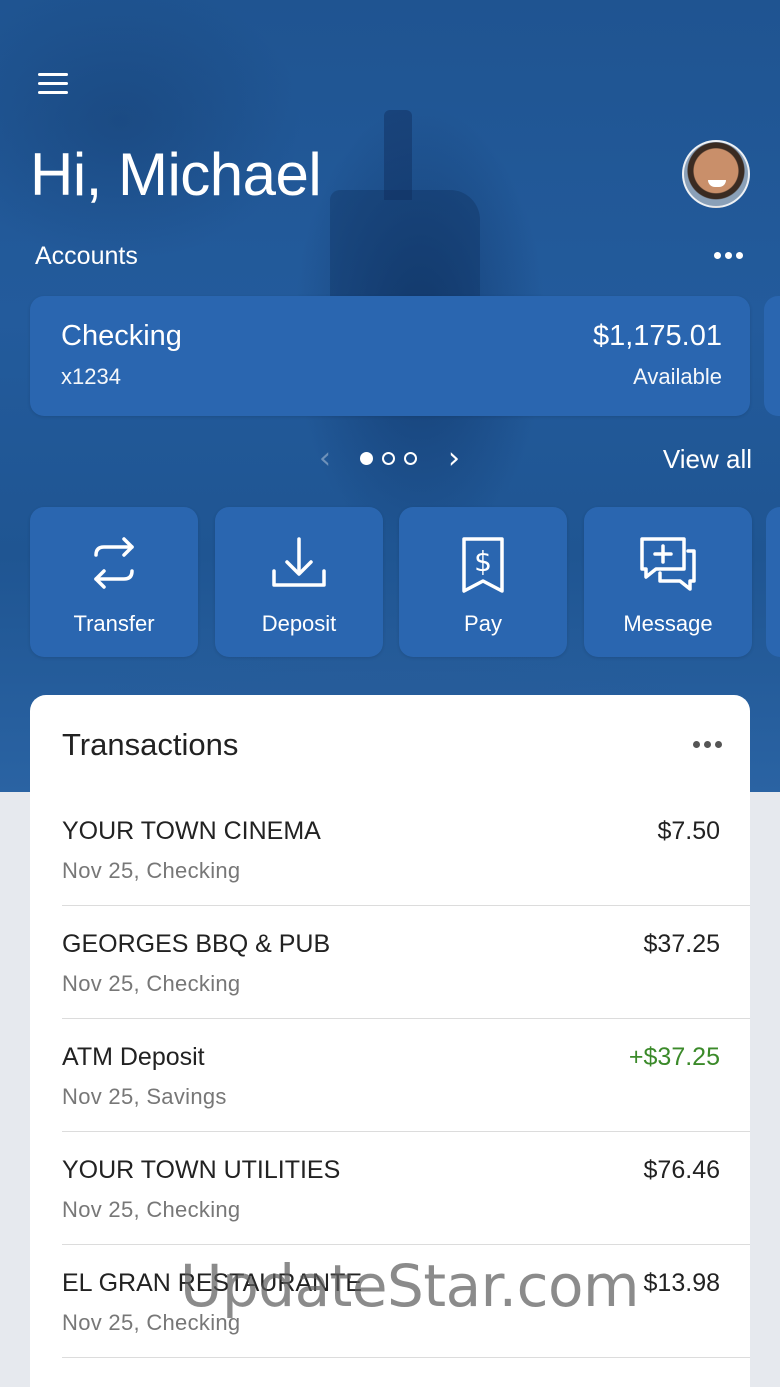  I want to click on pay-button: $ Pay, so click(483, 582).